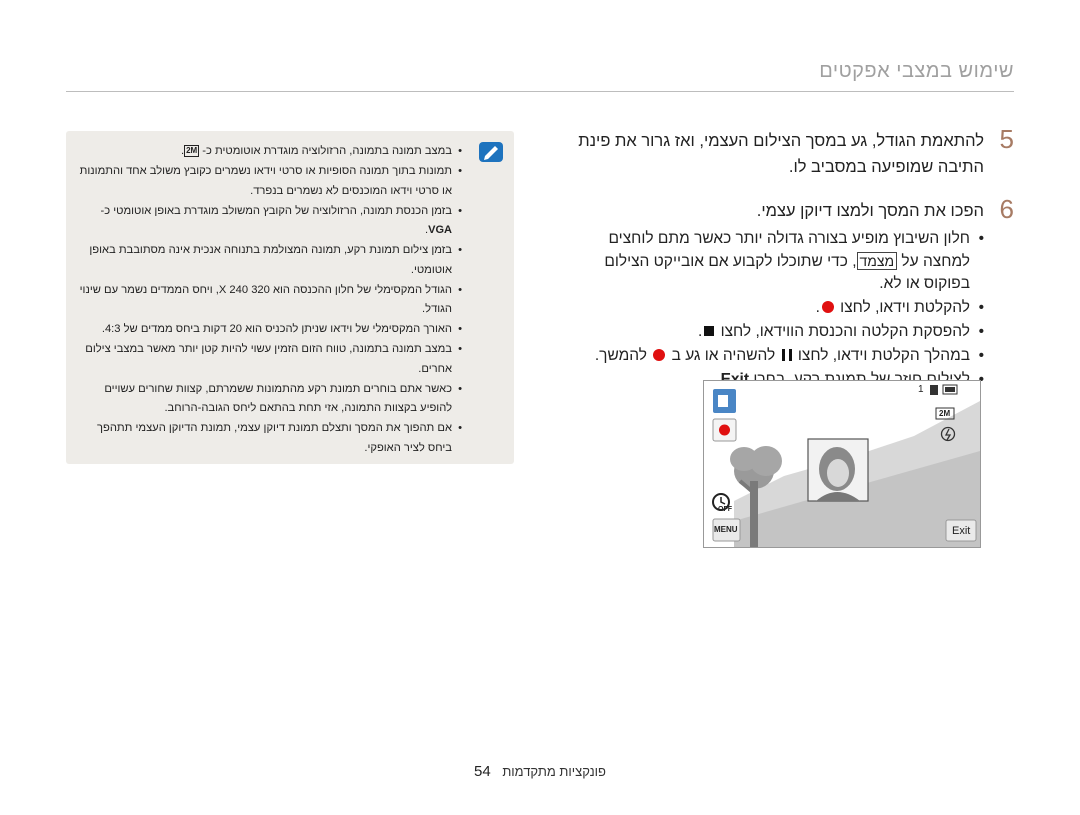  I want to click on list-item: להקלטת וידאו, לחצו ., so click(774, 308).